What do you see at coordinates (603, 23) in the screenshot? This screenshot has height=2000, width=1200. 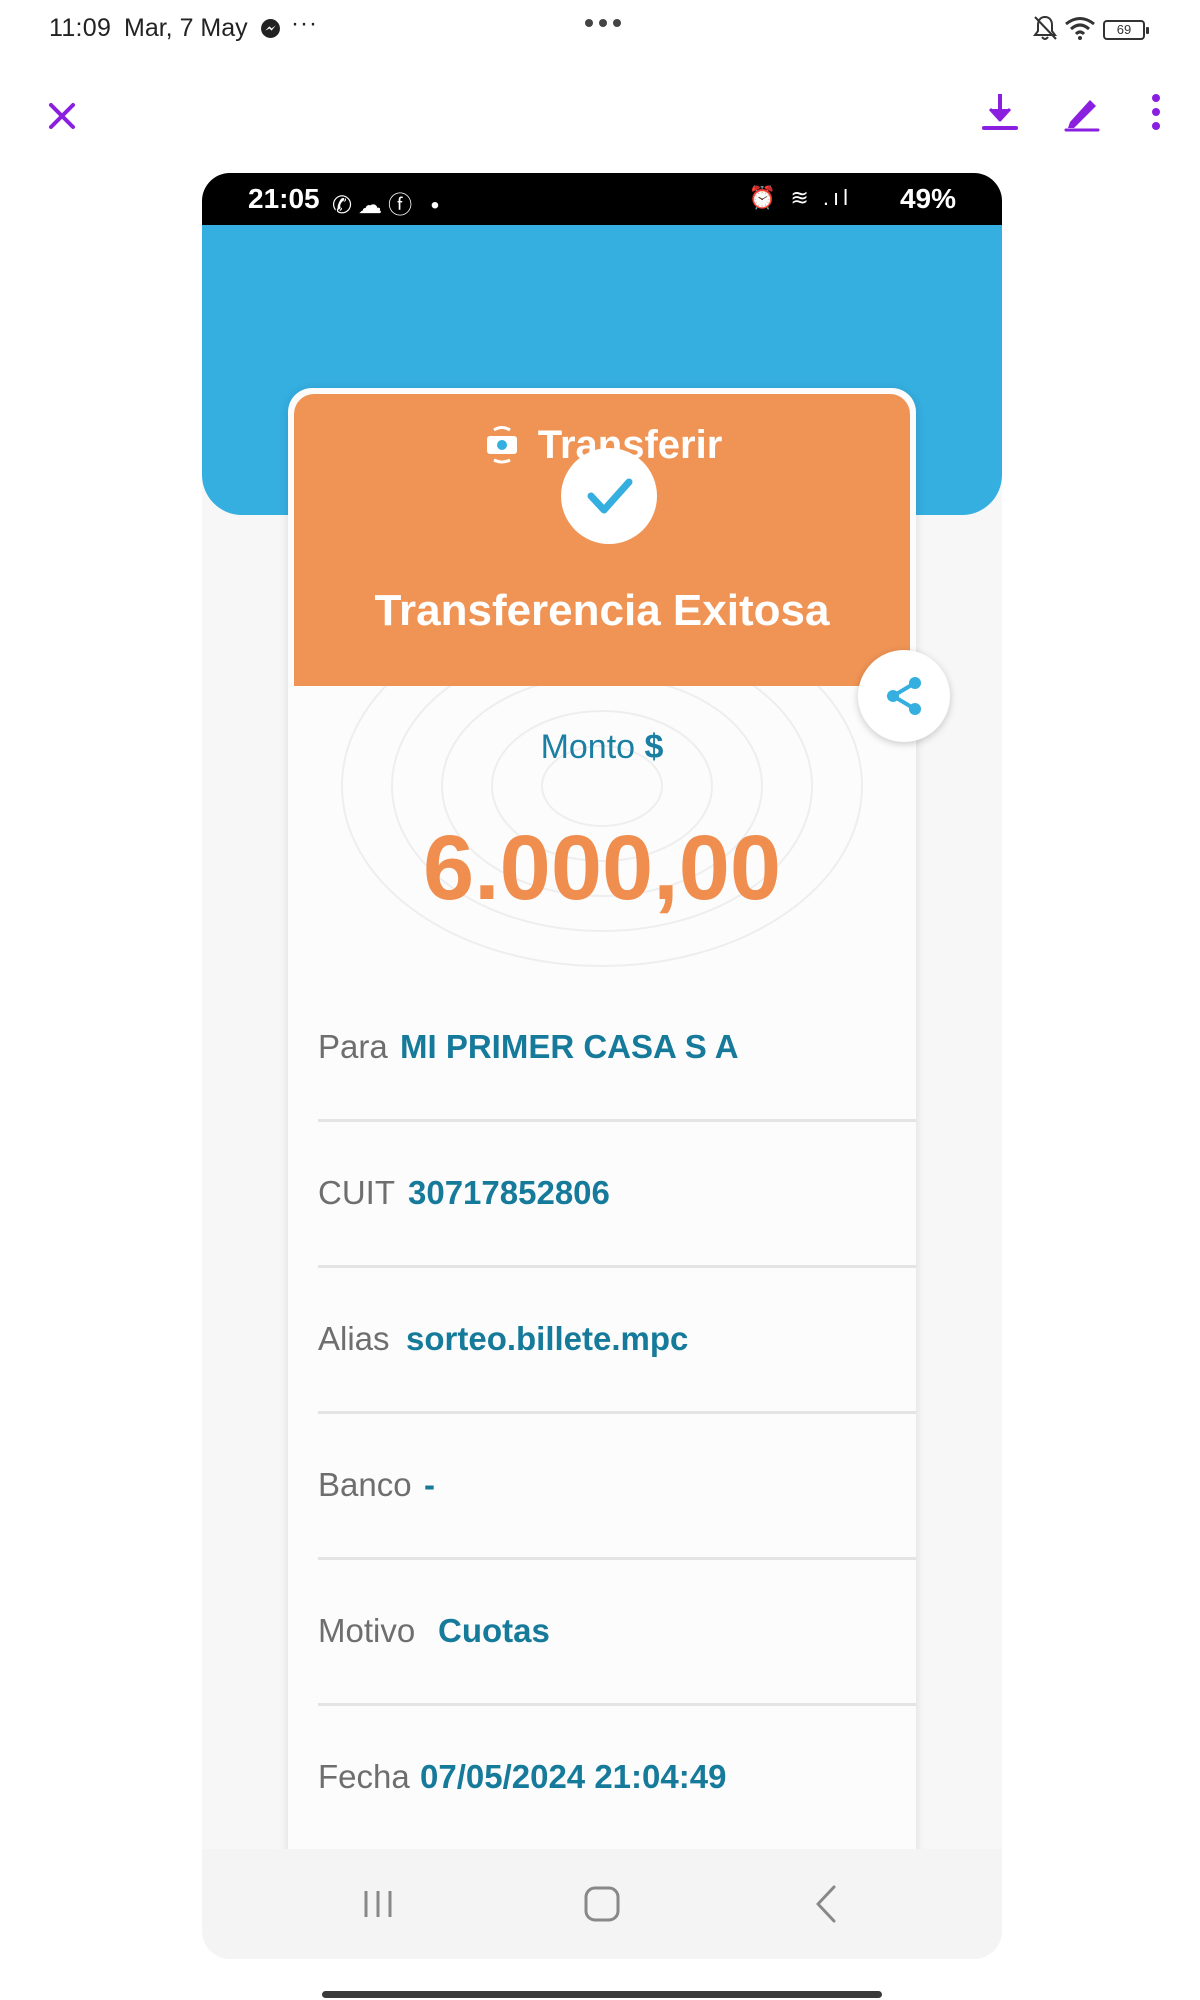 I see `multi-window-handle-icon` at bounding box center [603, 23].